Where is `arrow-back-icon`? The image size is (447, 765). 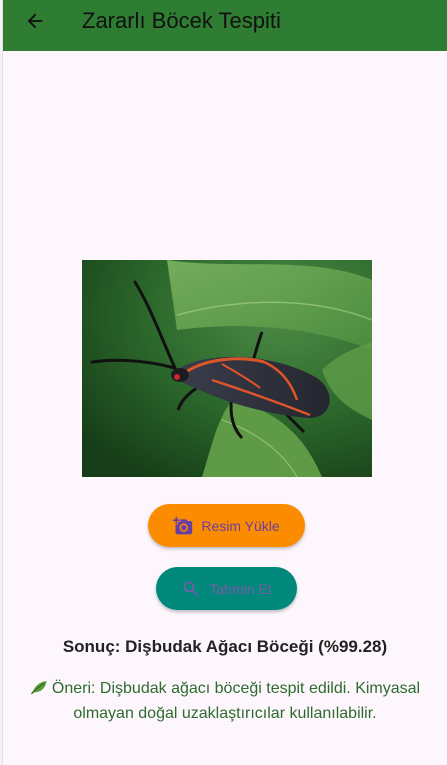 arrow-back-icon is located at coordinates (35, 21).